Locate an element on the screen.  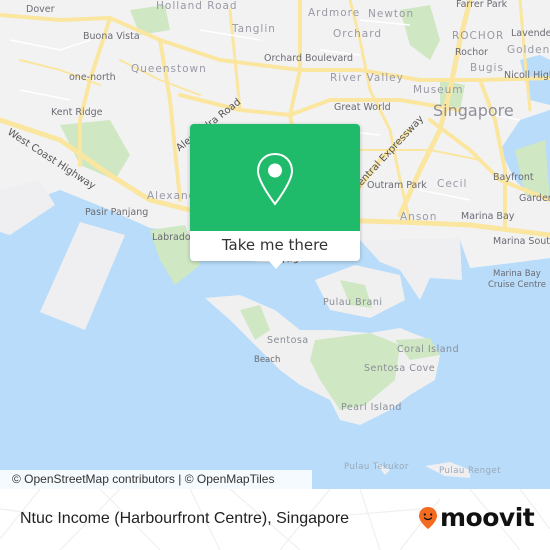
map-label-coral-island: Coral Island is located at coordinates (428, 349).